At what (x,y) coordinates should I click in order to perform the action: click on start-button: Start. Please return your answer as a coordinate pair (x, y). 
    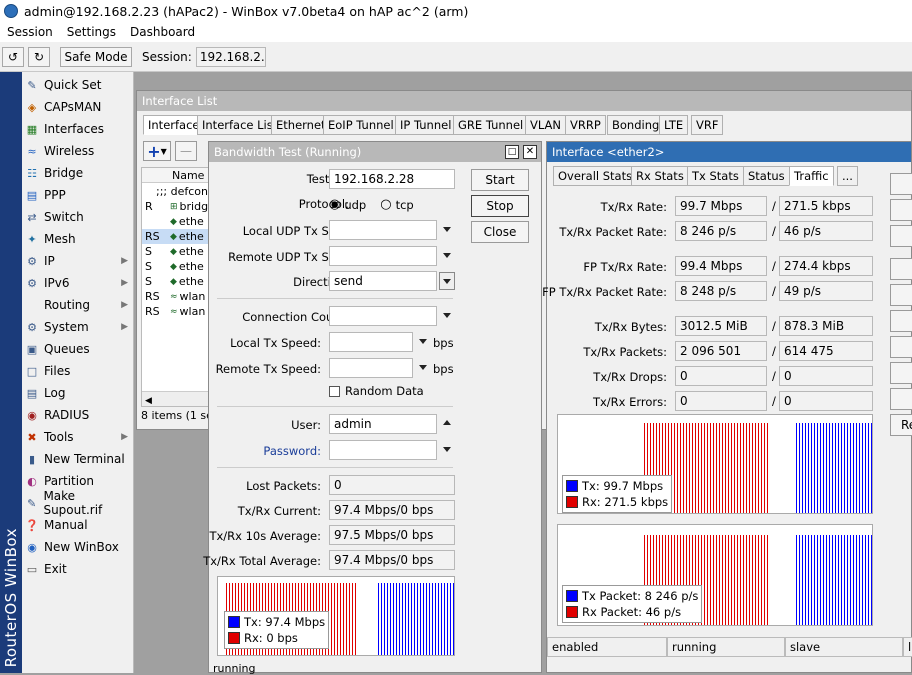
    Looking at the image, I should click on (500, 180).